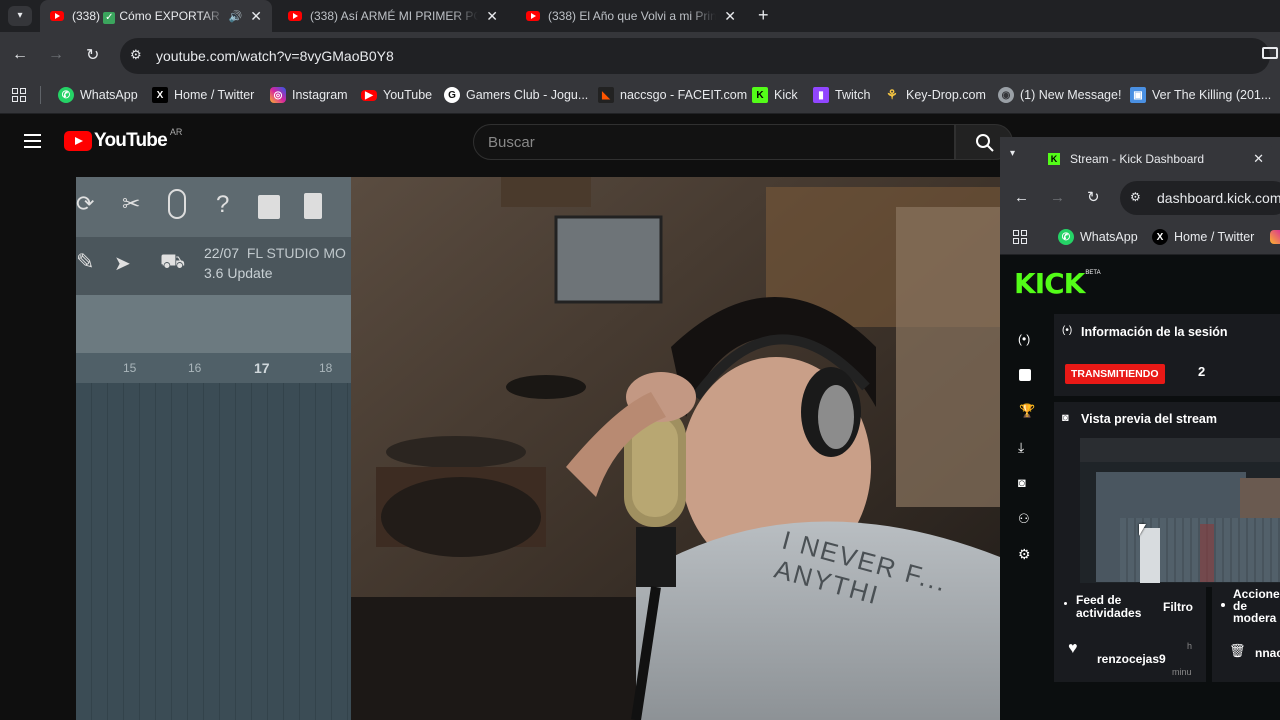 This screenshot has width=1280, height=720. I want to click on tab-2: (338) Así ARMÉ MI PRIMER PC ✕, so click(393, 16).